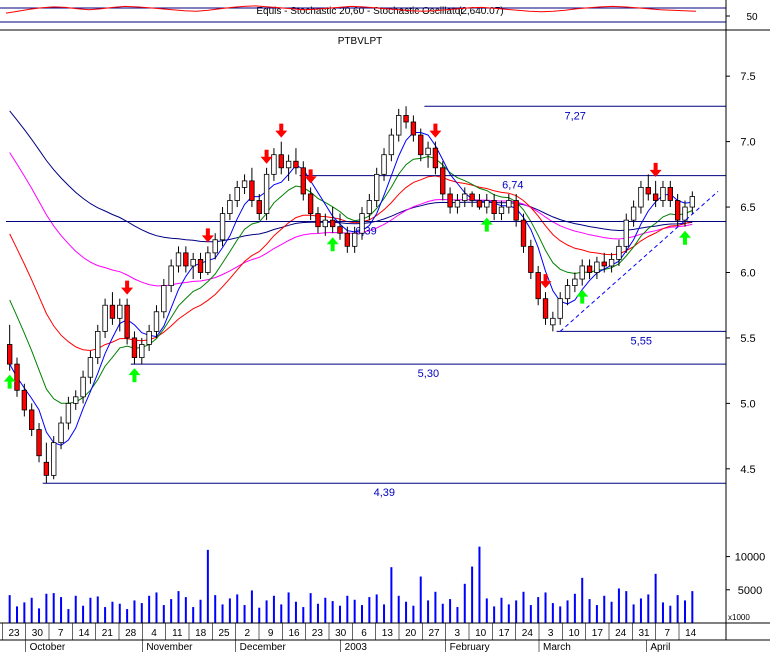 This screenshot has width=770, height=652. Describe the element at coordinates (747, 274) in the screenshot. I see `price-tick-label: 6.0` at that location.